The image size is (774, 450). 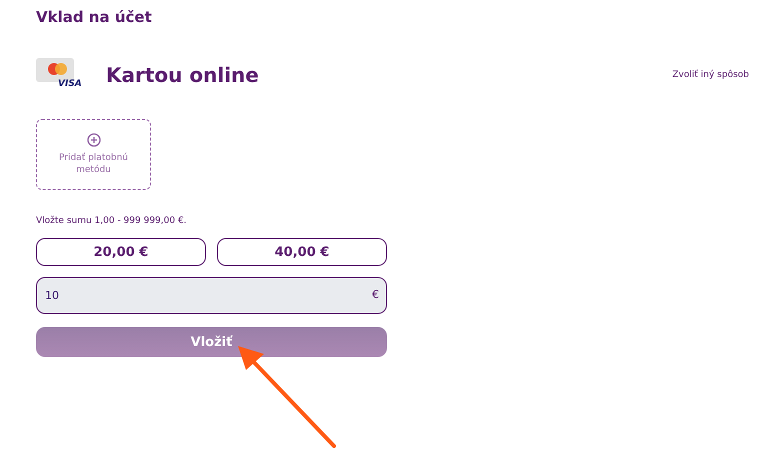 I want to click on card-brand-label: VISA, so click(x=70, y=84).